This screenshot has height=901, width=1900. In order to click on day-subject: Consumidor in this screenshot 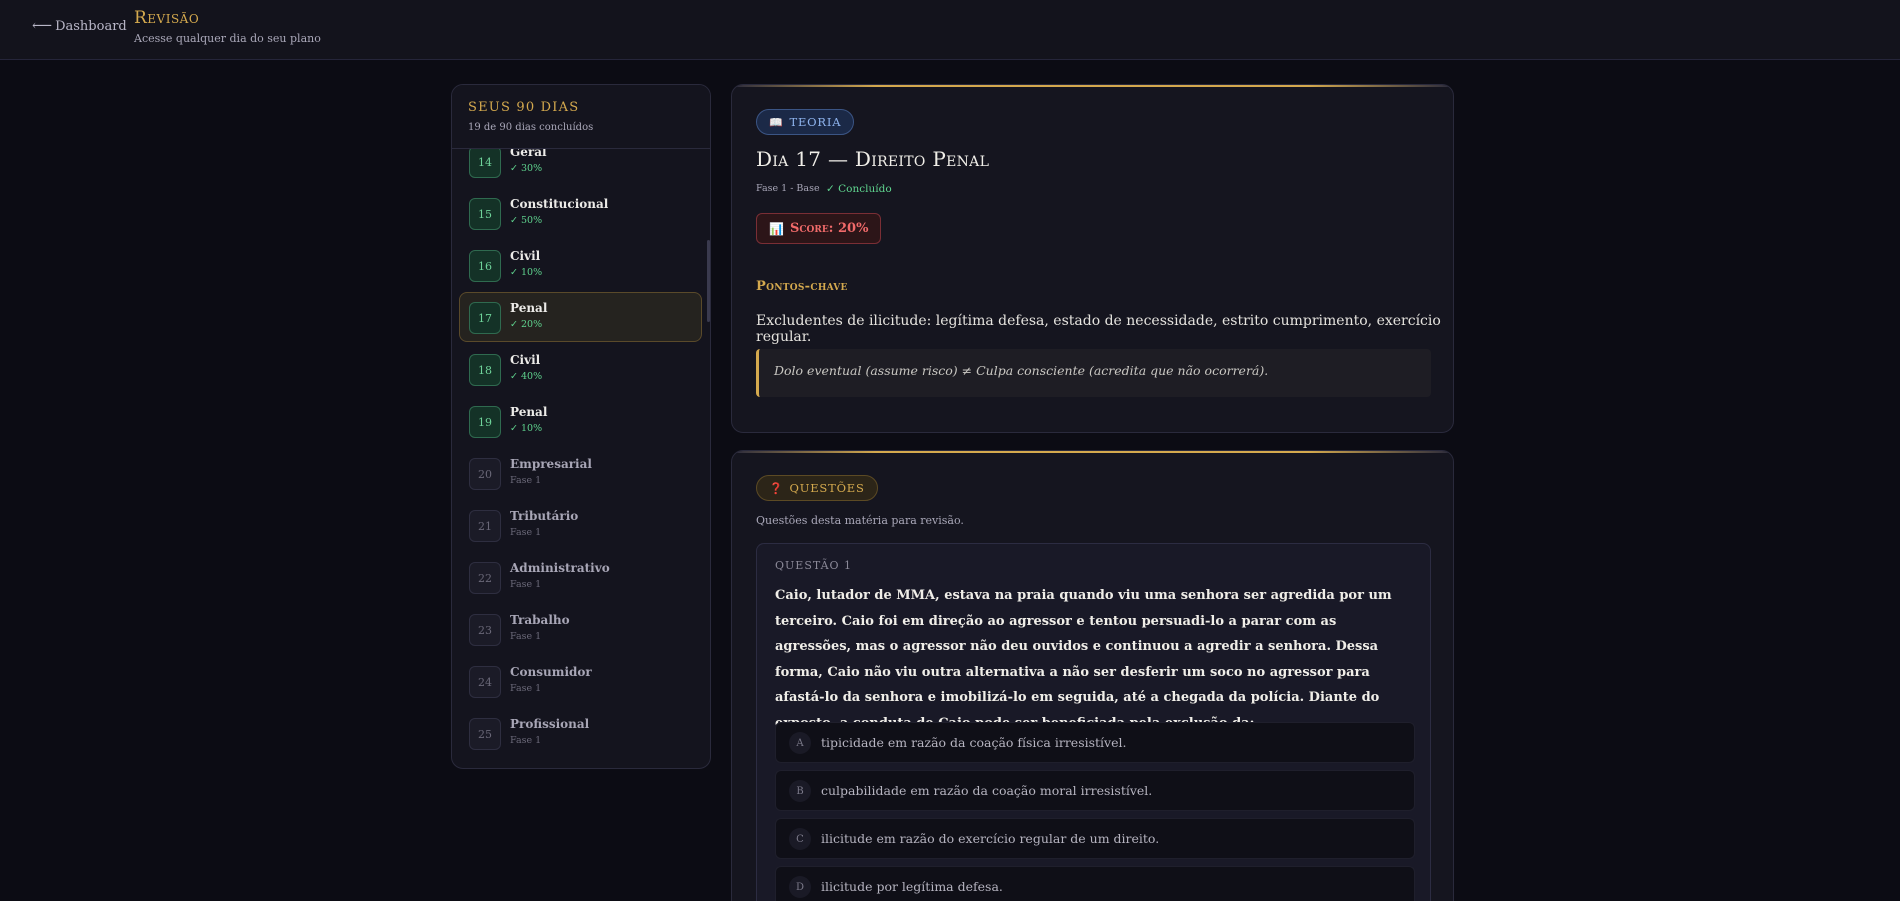, I will do `click(551, 672)`.